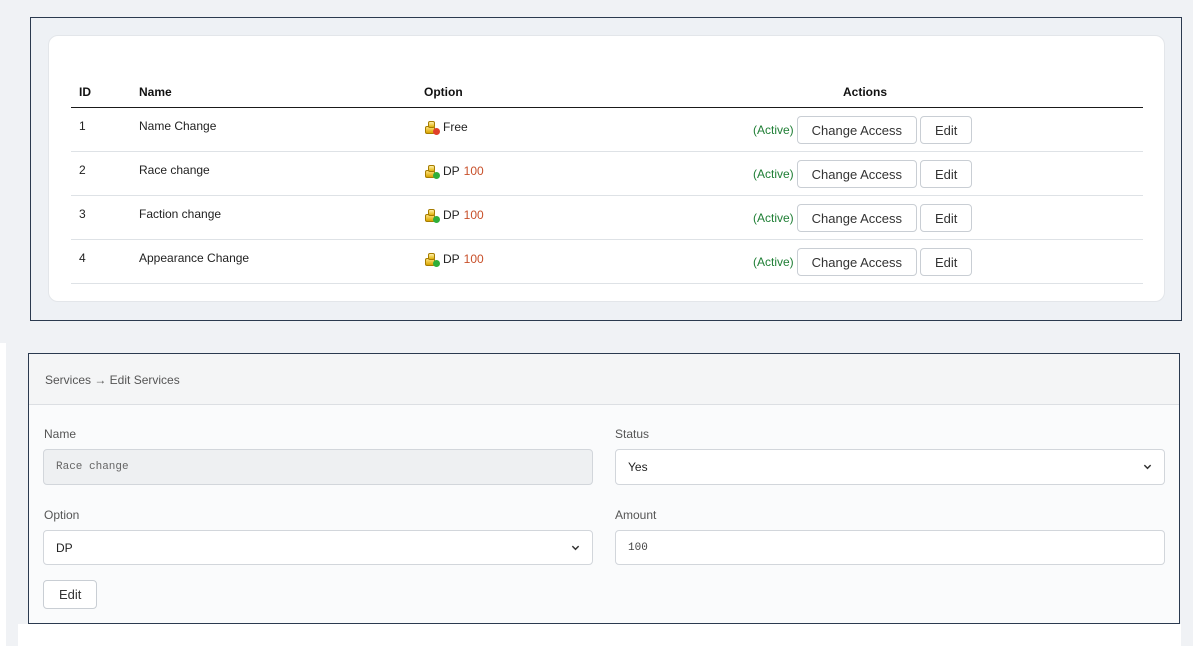  Describe the element at coordinates (85, 92) in the screenshot. I see `header-id: ID` at that location.